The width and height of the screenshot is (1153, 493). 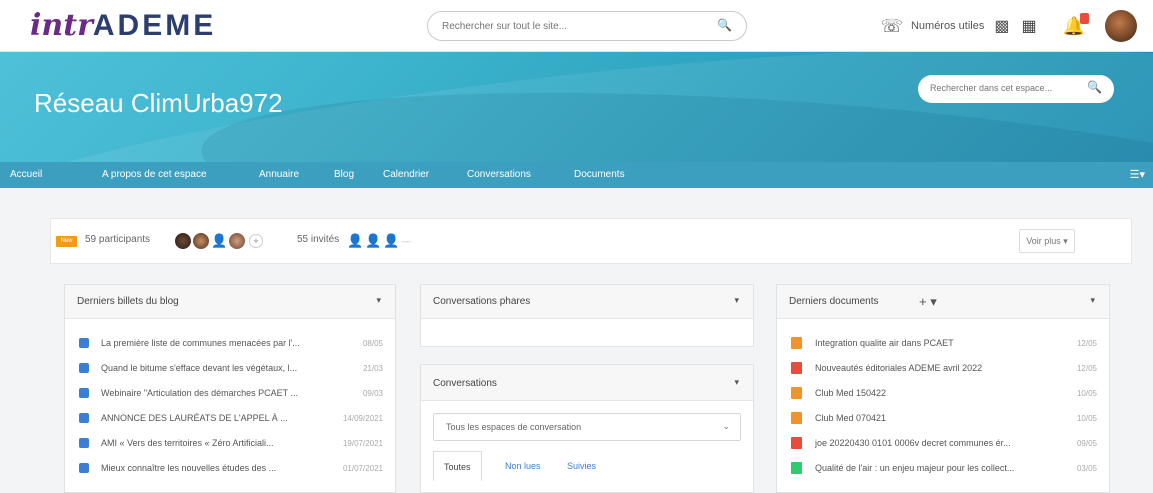 I want to click on nav-calendrier: Calendrier, so click(x=406, y=174).